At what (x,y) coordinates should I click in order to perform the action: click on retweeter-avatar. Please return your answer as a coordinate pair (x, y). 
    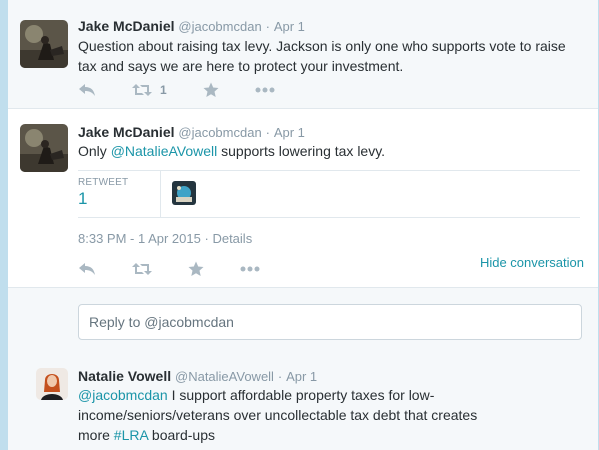
    Looking at the image, I should click on (184, 193).